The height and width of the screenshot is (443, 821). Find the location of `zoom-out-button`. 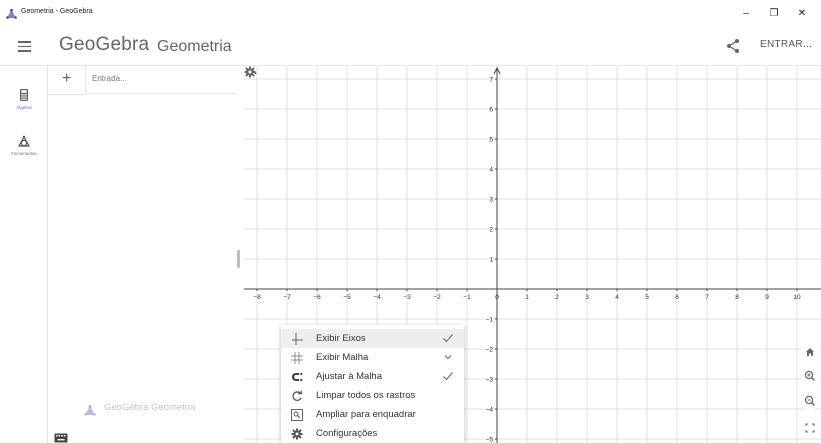

zoom-out-button is located at coordinates (810, 401).